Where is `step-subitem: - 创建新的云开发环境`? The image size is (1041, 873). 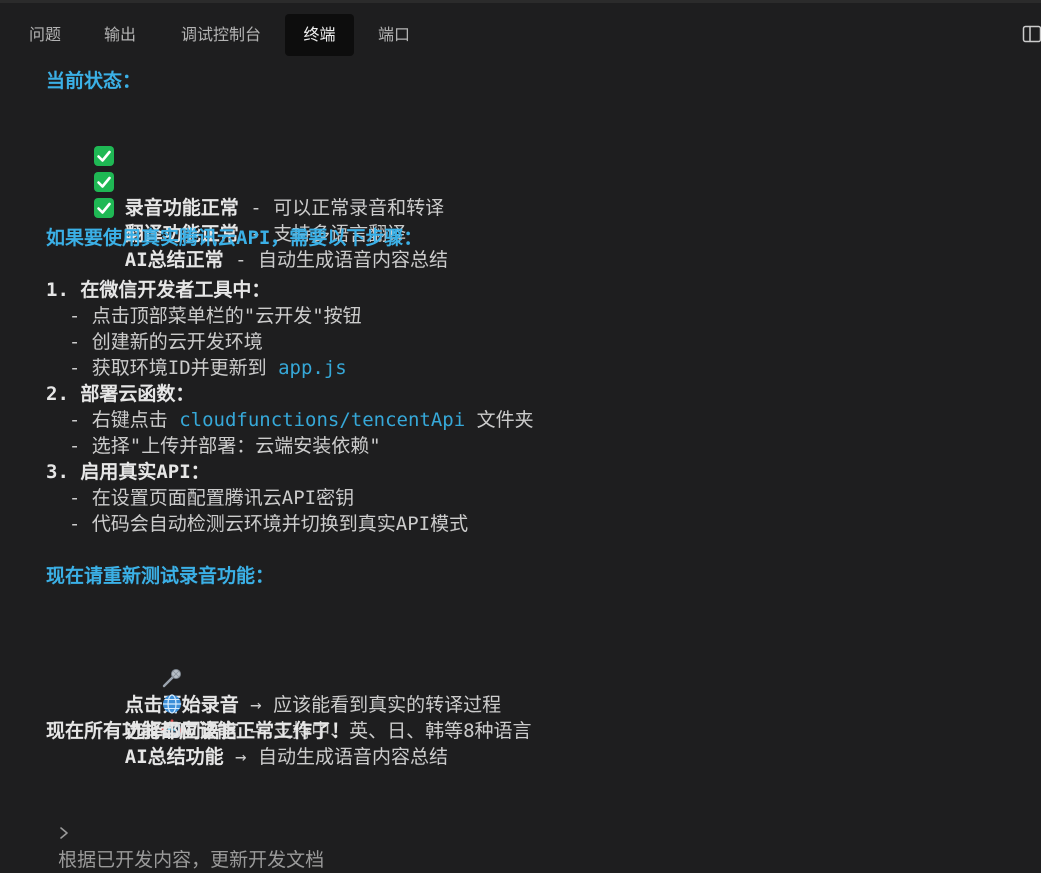
step-subitem: - 创建新的云开发环境 is located at coordinates (154, 342).